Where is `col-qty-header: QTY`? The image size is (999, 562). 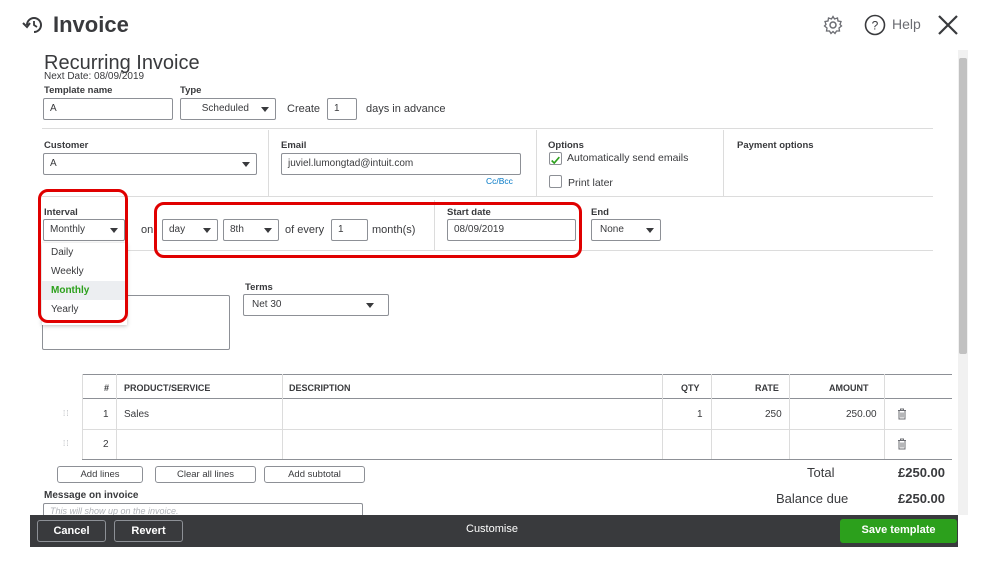
col-qty-header: QTY is located at coordinates (690, 388).